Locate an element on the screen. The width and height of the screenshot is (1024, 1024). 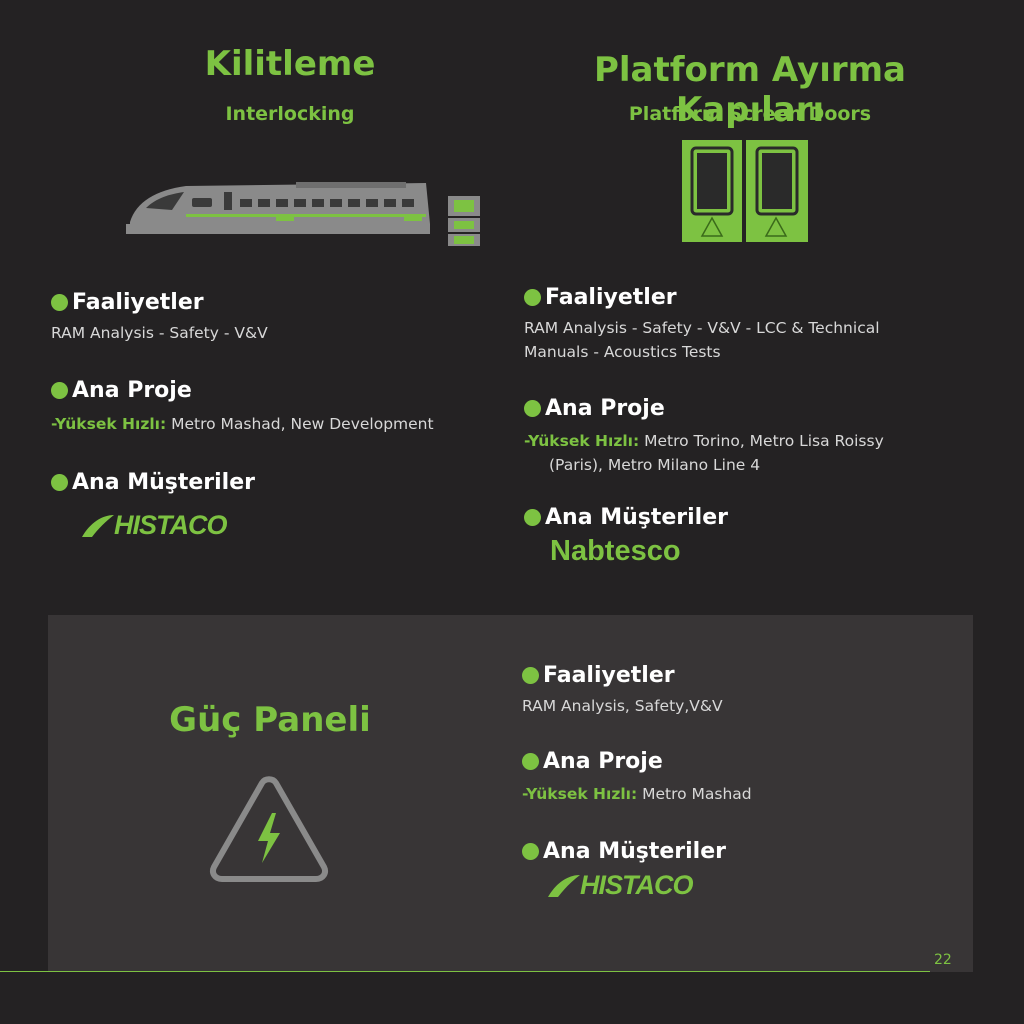
left-activities-heading: Faaliyetler is located at coordinates (127, 302).